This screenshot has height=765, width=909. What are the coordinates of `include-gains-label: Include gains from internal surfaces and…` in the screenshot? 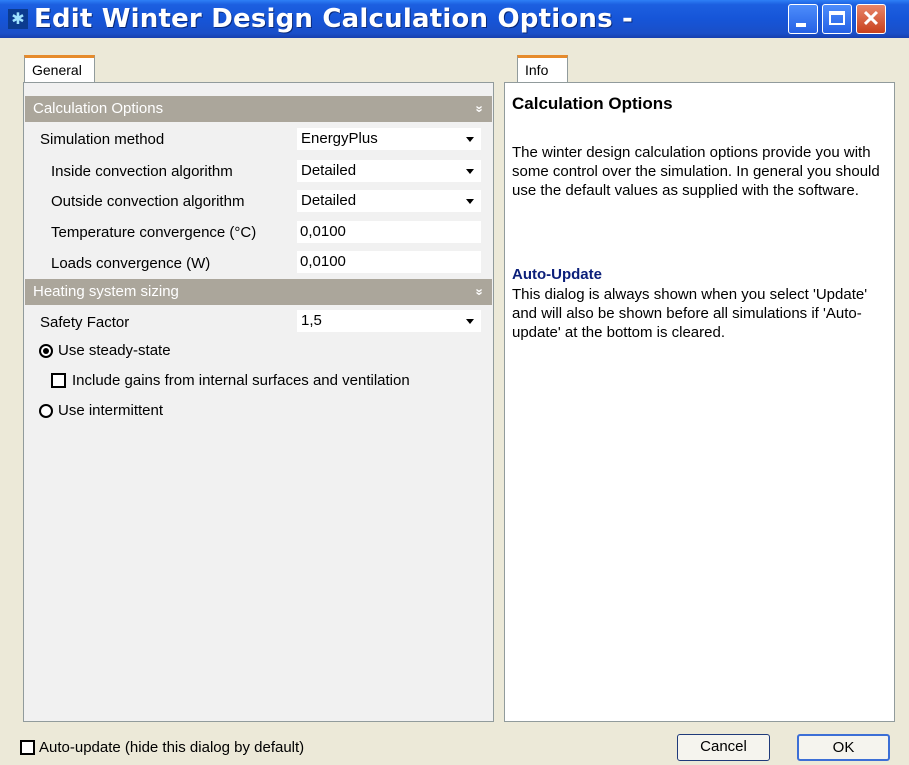 It's located at (241, 380).